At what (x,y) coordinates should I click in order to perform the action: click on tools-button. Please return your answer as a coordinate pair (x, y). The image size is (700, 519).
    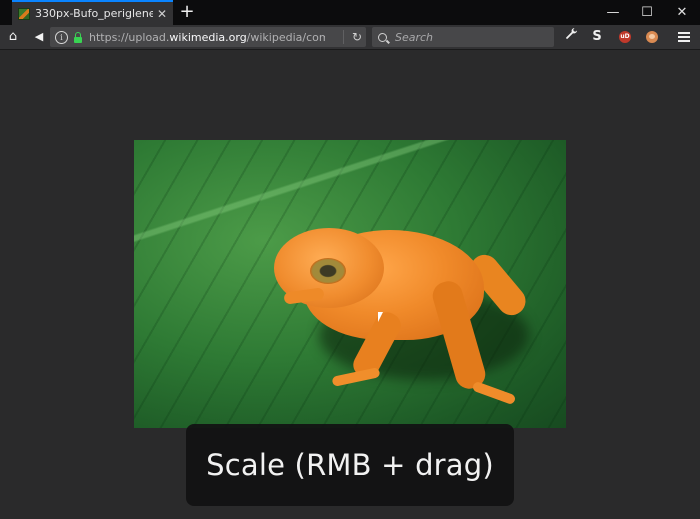
    Looking at the image, I should click on (571, 37).